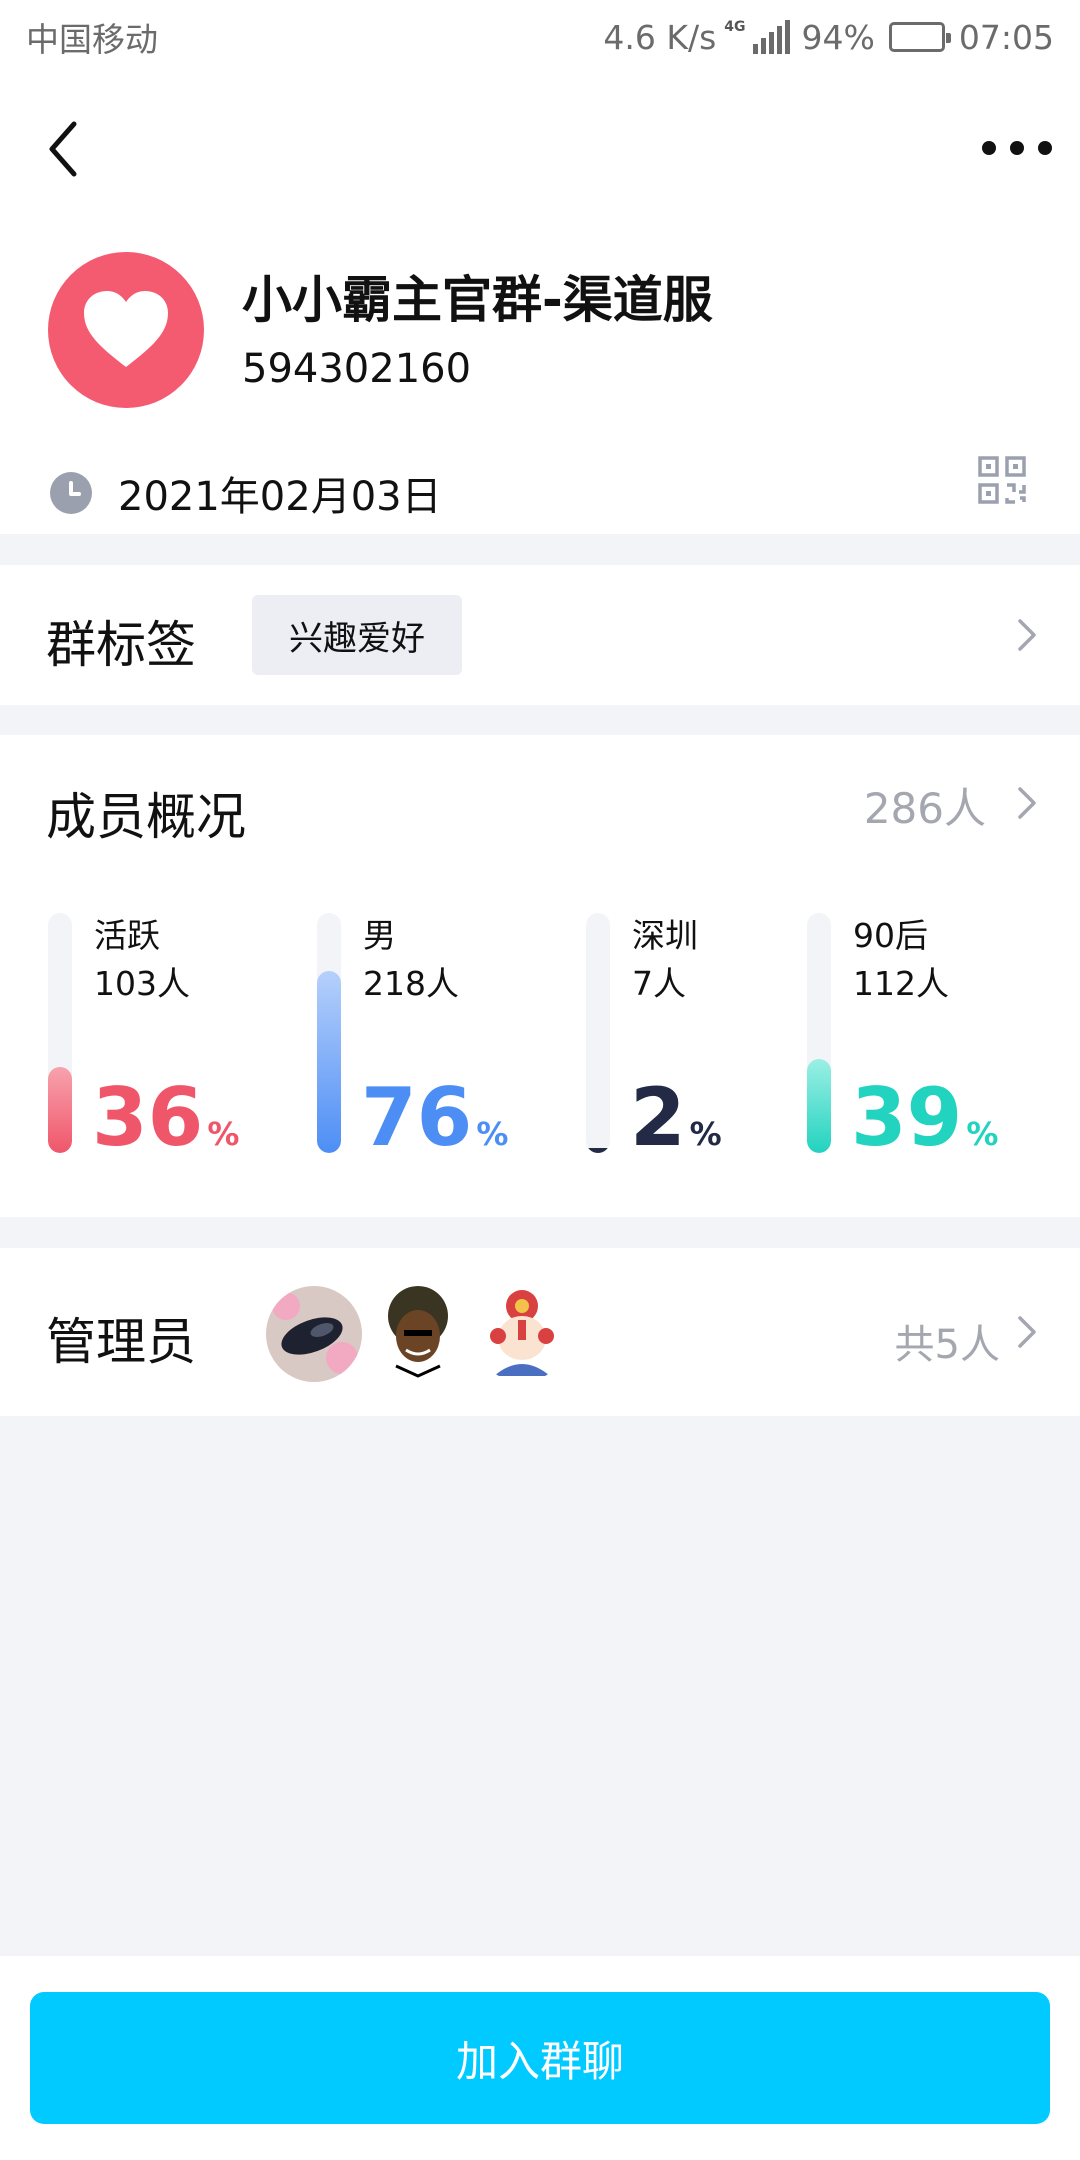  Describe the element at coordinates (71, 493) in the screenshot. I see `clock-icon` at that location.